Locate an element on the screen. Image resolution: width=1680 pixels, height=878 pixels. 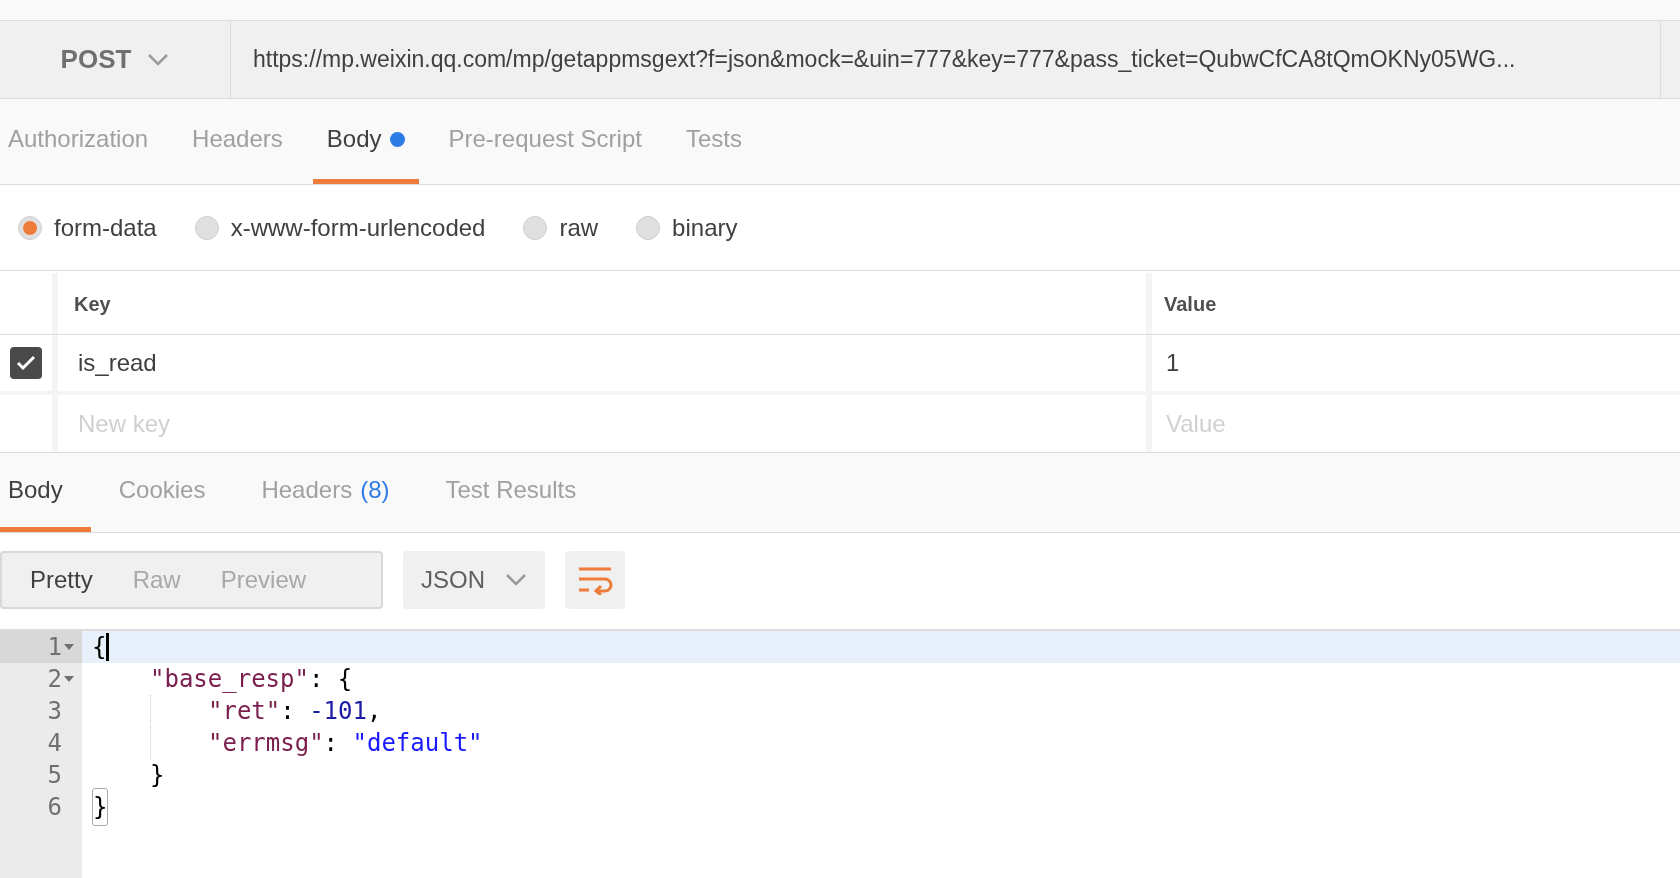
radio-label: form-data is located at coordinates (105, 227).